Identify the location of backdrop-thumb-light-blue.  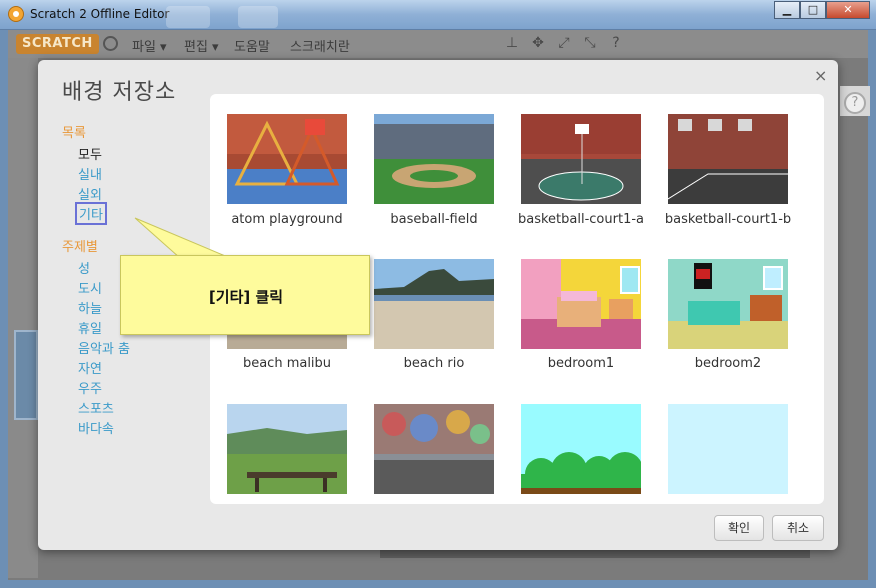
(728, 449).